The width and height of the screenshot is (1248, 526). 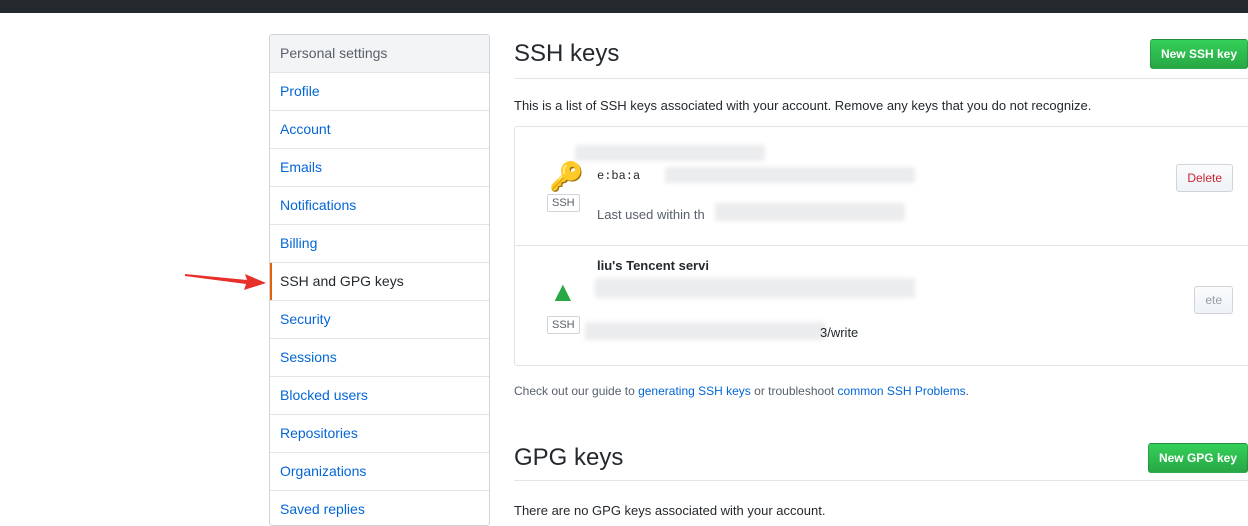 I want to click on sidebar-item-organizations: Organizations, so click(x=379, y=472).